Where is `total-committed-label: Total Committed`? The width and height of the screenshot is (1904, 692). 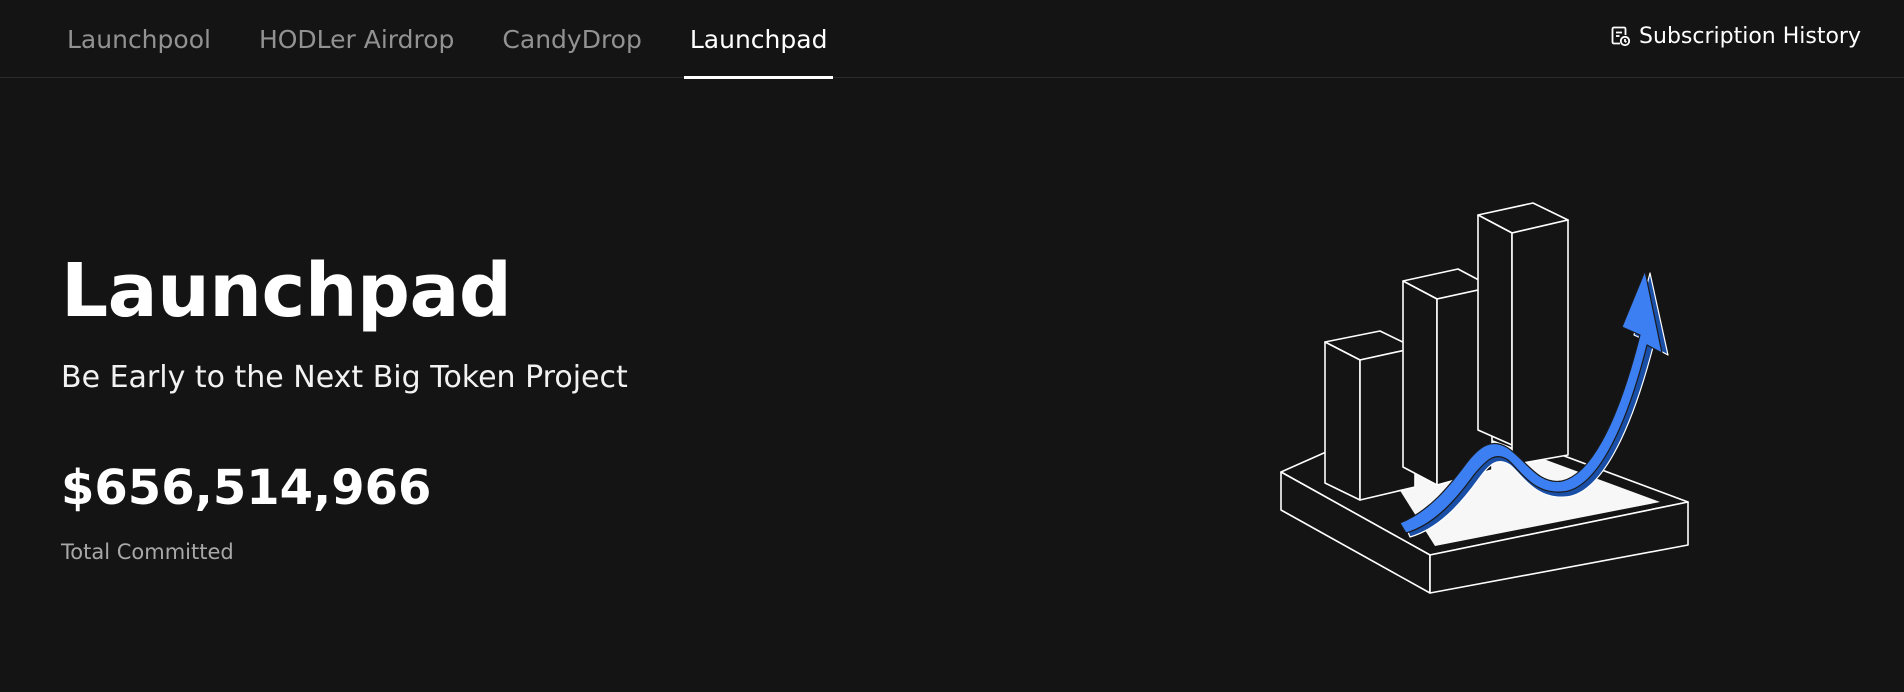
total-committed-label: Total Committed is located at coordinates (147, 552).